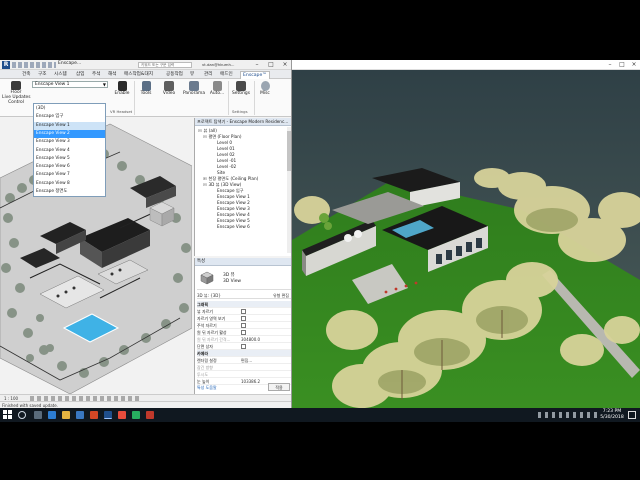 This screenshot has height=480, width=640. What do you see at coordinates (38, 415) in the screenshot?
I see `task-view-icon` at bounding box center [38, 415].